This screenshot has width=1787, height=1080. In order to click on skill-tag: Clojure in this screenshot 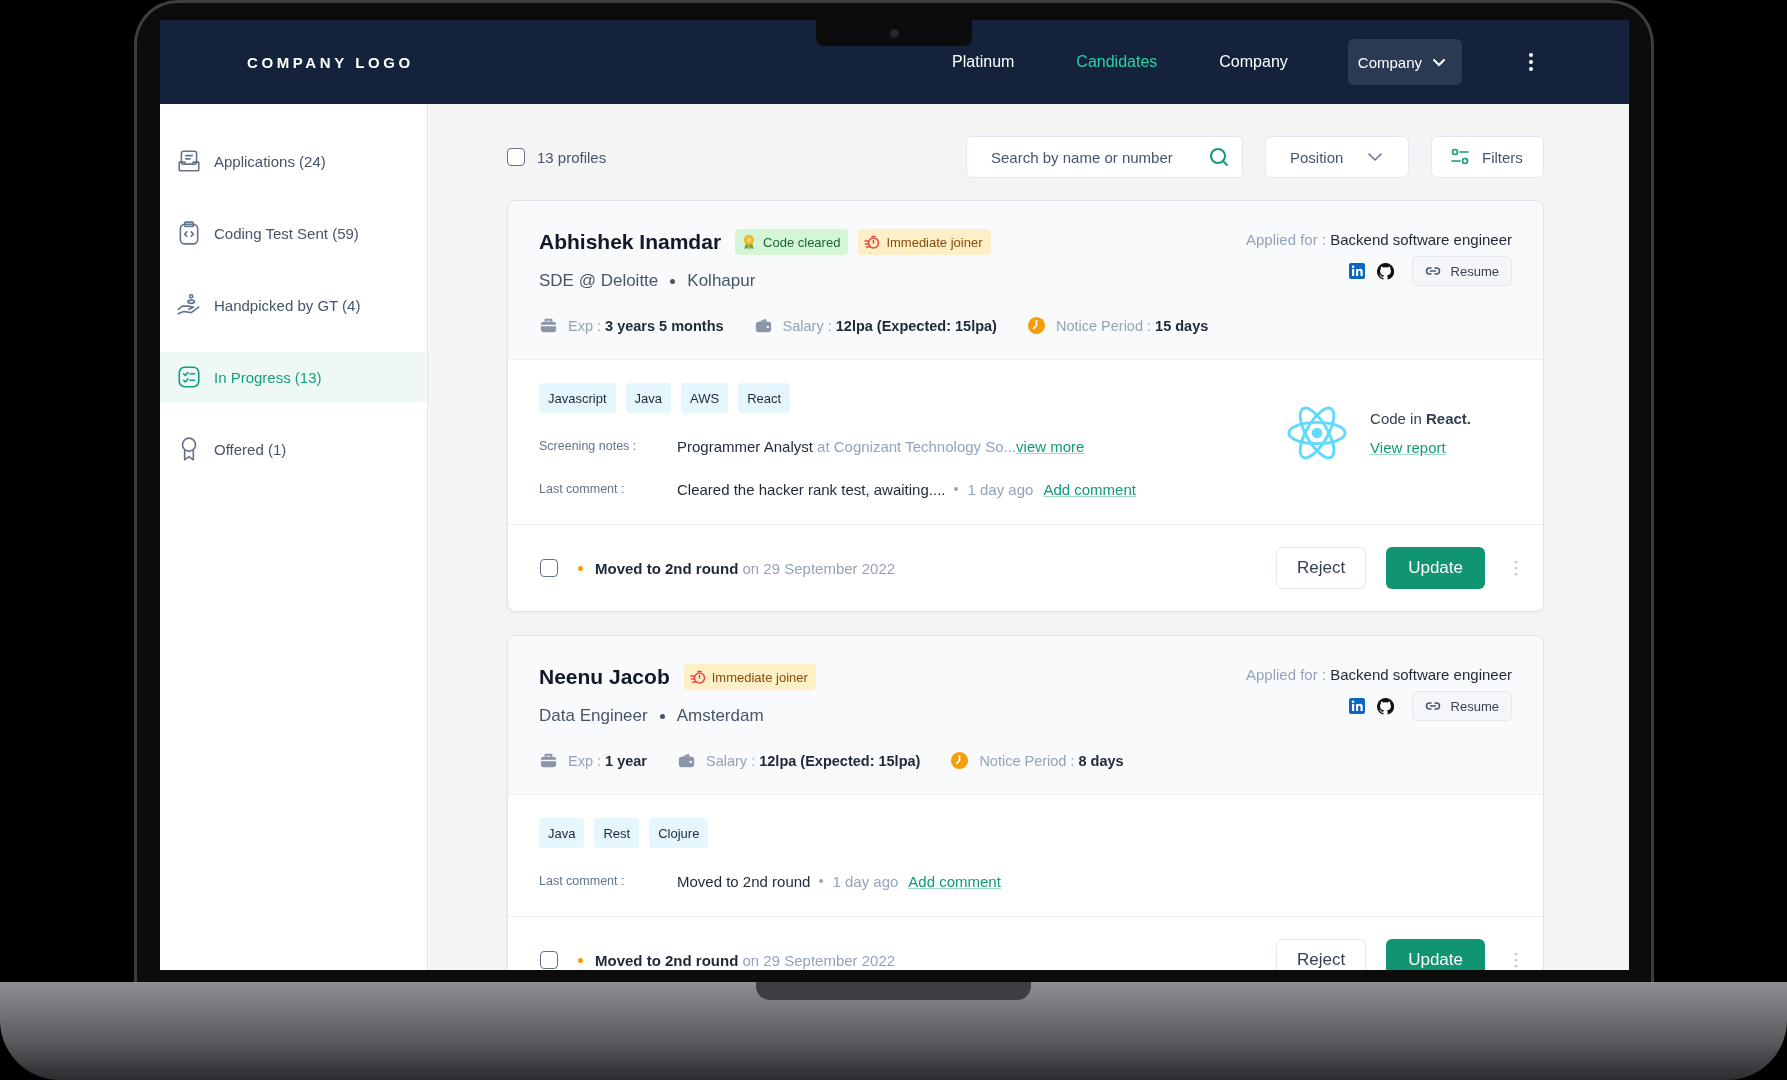, I will do `click(679, 833)`.